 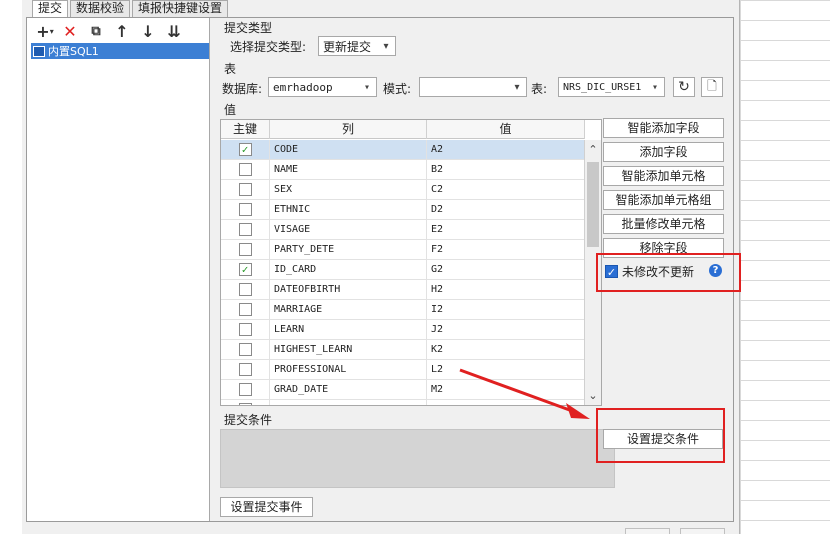 I want to click on condition-display-area, so click(x=417, y=458).